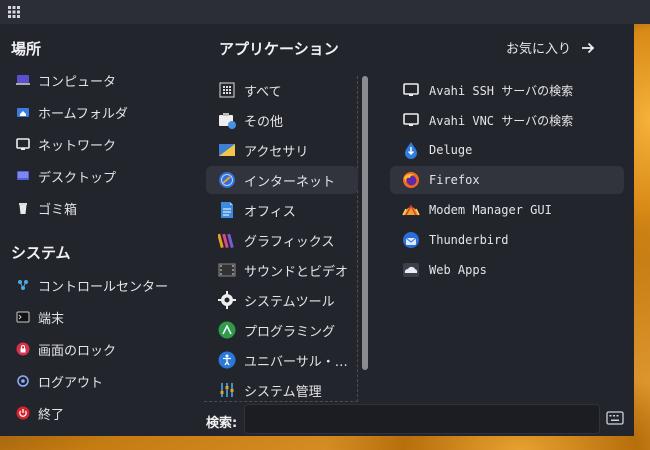 Image resolution: width=650 pixels, height=450 pixels. What do you see at coordinates (26, 49) in the screenshot?
I see `places-heading: 場所` at bounding box center [26, 49].